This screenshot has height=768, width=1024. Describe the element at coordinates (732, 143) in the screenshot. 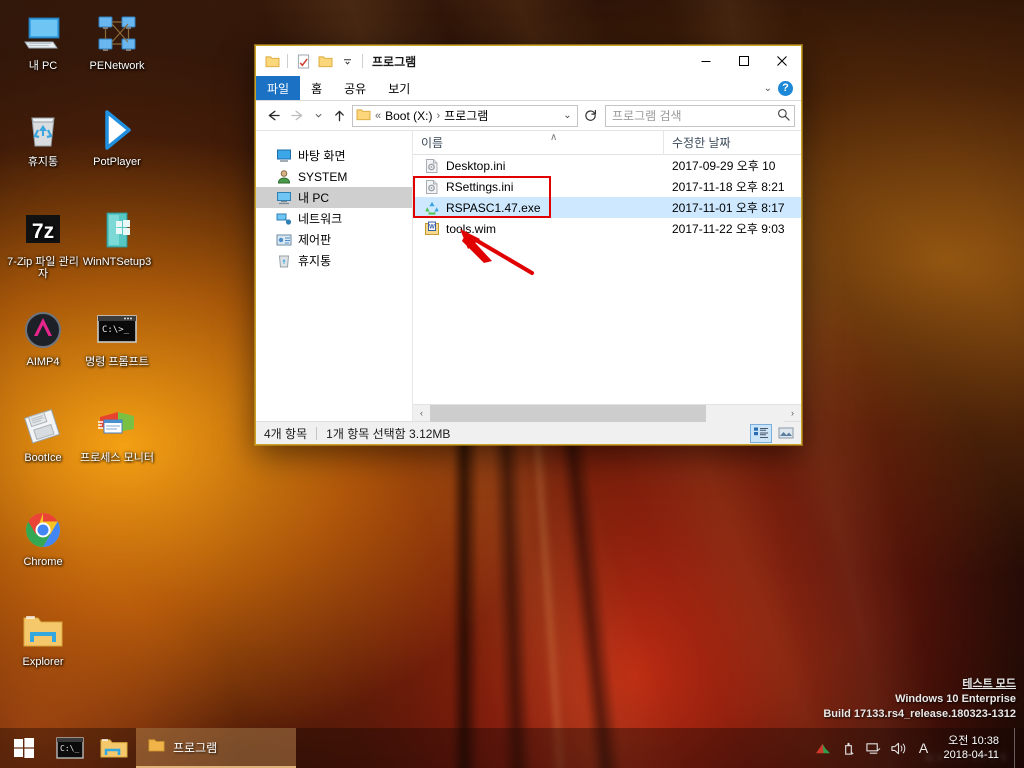

I see `column-header-date: 수정한 날짜` at that location.